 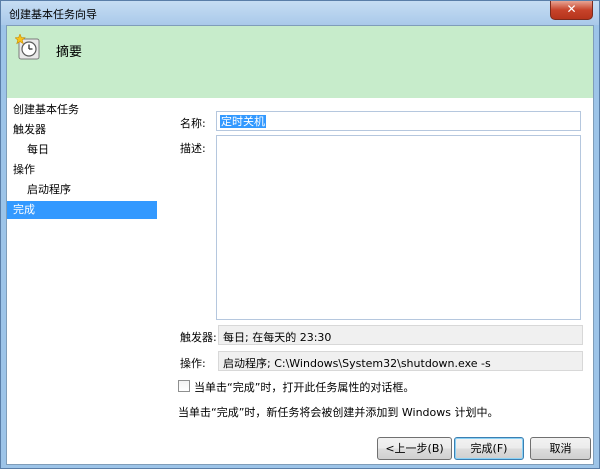 I want to click on trigger-label: 触发器:, so click(x=198, y=337).